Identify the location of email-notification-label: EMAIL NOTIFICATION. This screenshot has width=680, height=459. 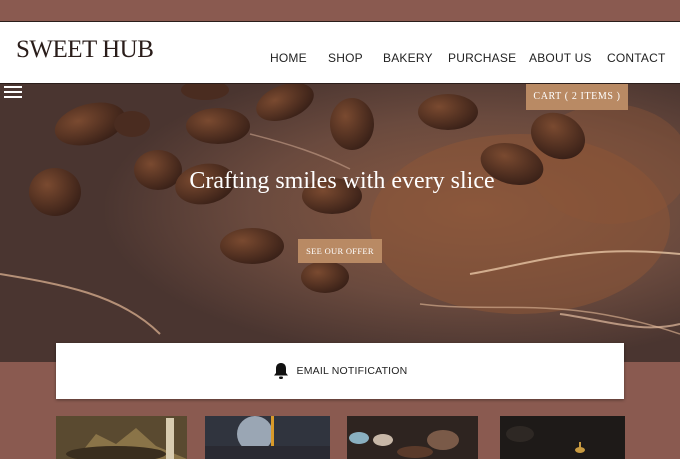
(352, 371).